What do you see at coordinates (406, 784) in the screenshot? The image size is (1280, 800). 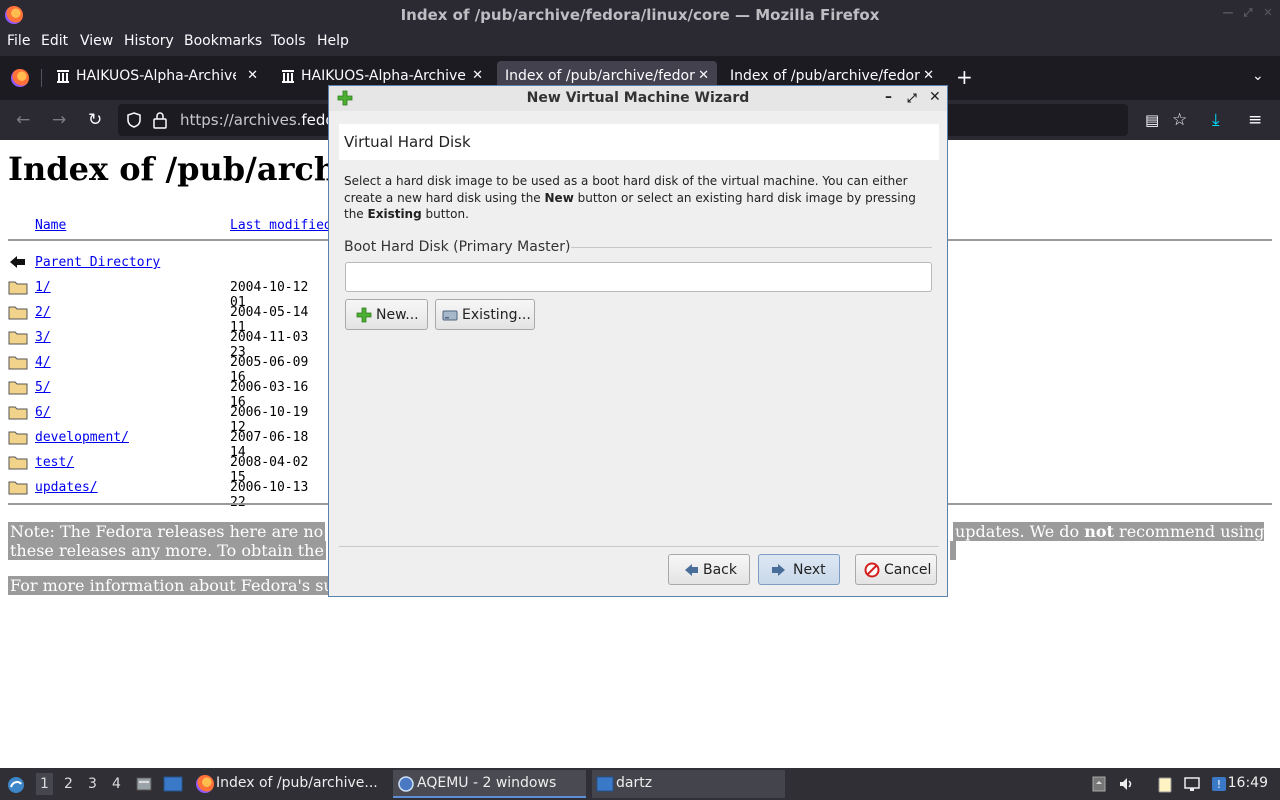 I see `aqemu-icon` at bounding box center [406, 784].